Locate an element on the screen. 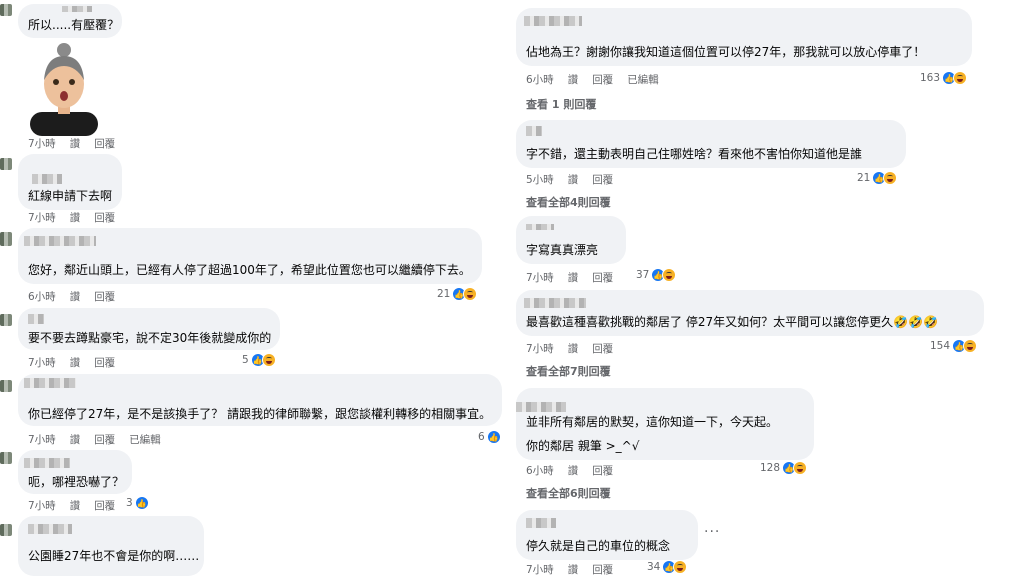 The width and height of the screenshot is (1024, 576). reaction-count: 5 is located at coordinates (245, 360).